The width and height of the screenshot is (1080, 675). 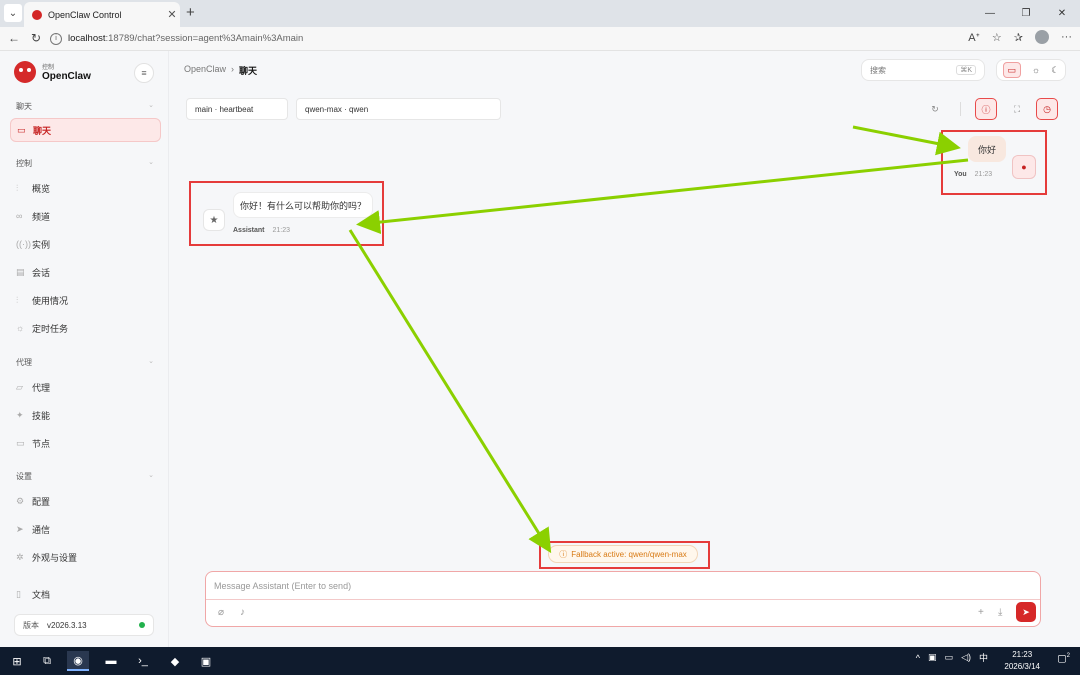 What do you see at coordinates (85, 501) in the screenshot?
I see `sidebar-item-config: ⚙ 配置` at bounding box center [85, 501].